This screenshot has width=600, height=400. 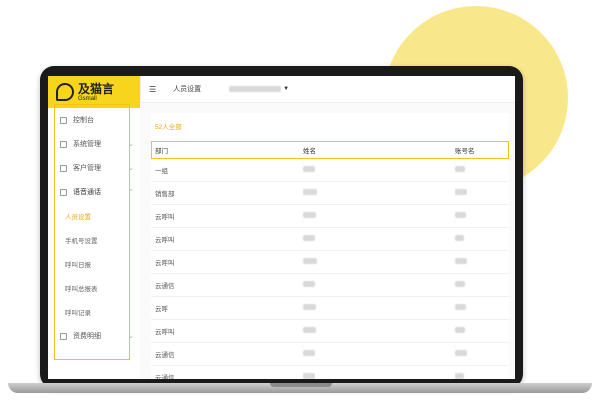 I want to click on header: ☰ 人员设置 ▼, so click(x=327, y=89).